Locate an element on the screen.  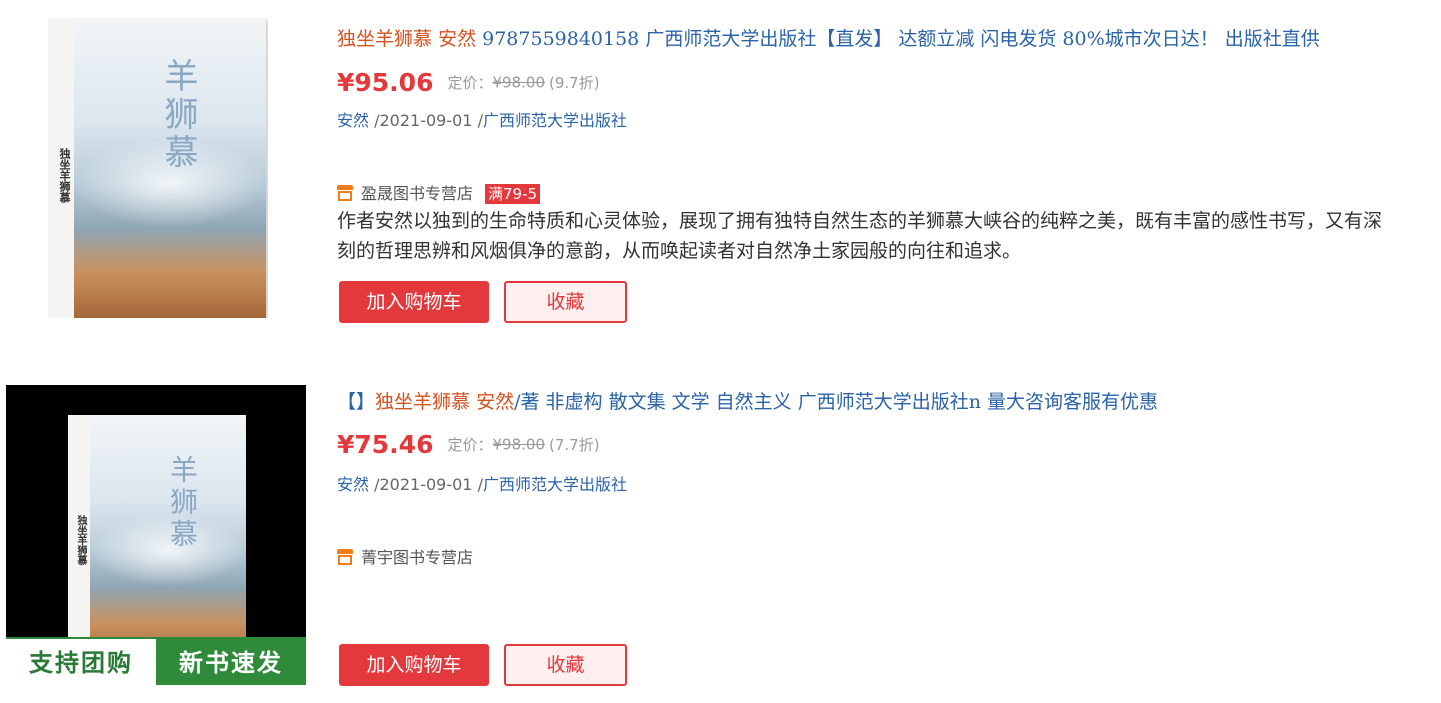
shop-row: 菁宇图书专营店 is located at coordinates (405, 556).